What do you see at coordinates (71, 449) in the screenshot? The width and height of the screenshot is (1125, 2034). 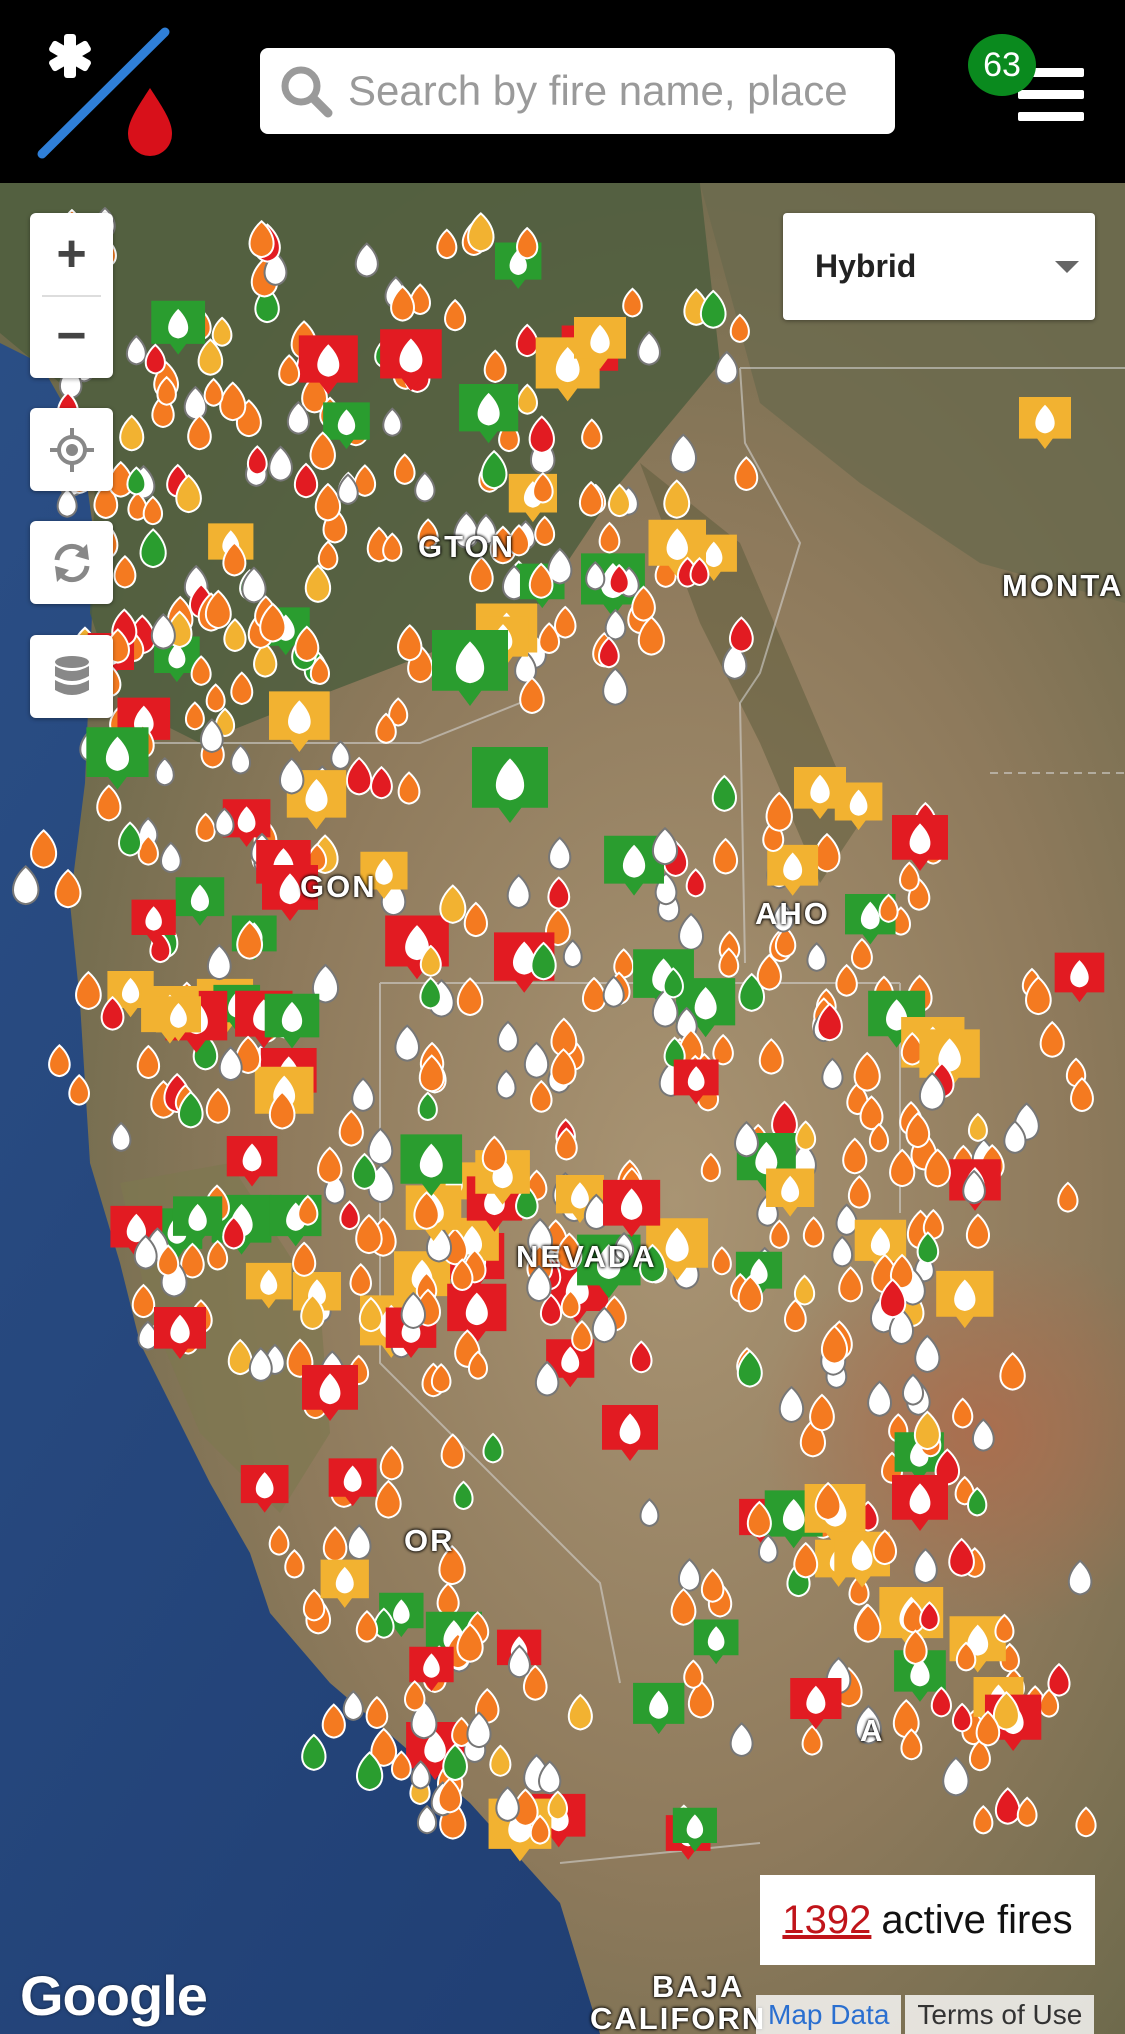 I see `locate-button` at bounding box center [71, 449].